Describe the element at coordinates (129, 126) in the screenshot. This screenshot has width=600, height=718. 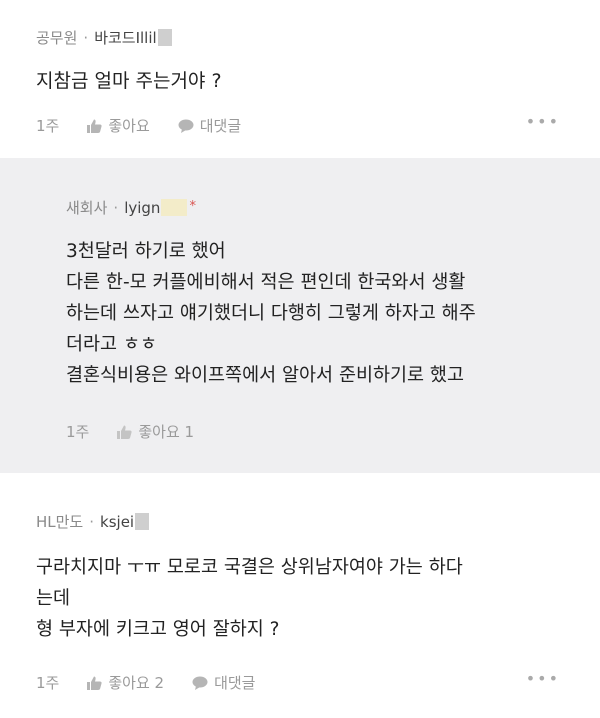
I see `like-label: 좋아요` at that location.